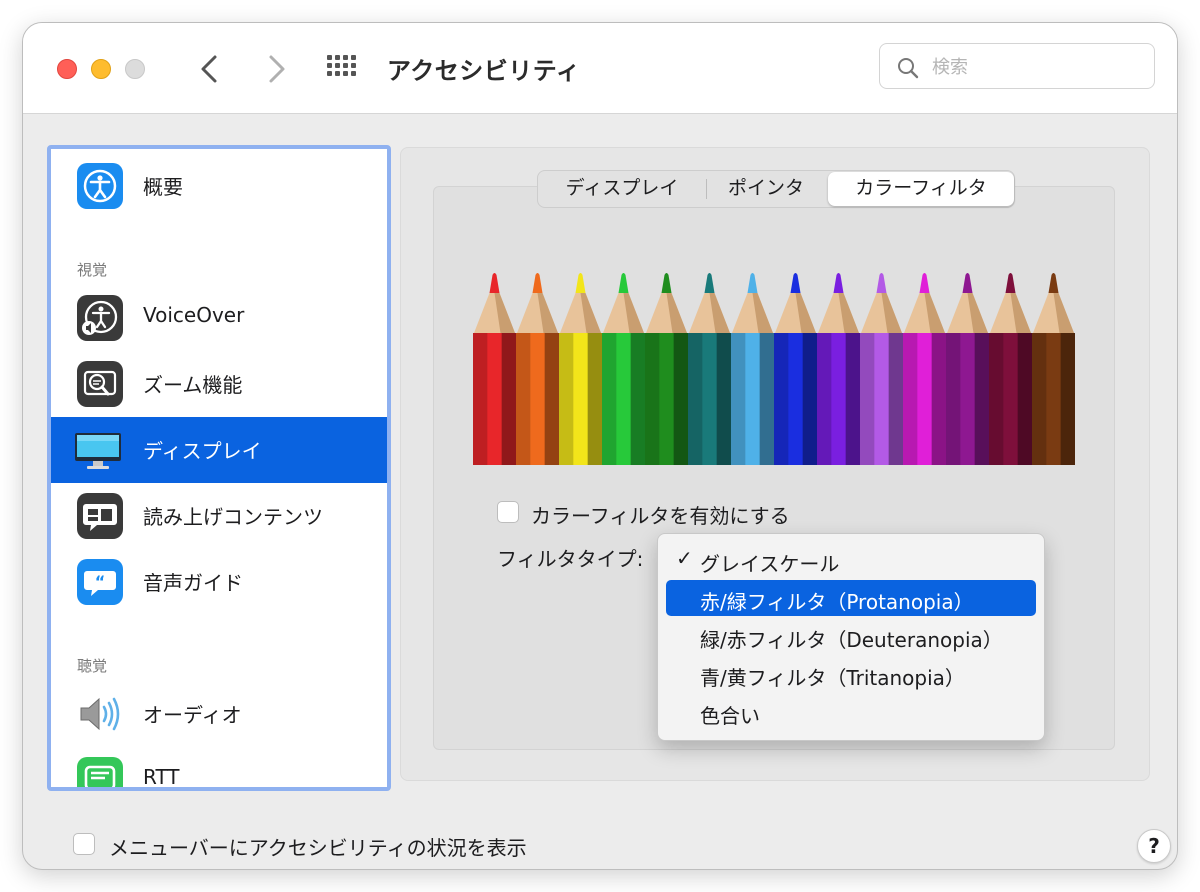 The image size is (1200, 892). Describe the element at coordinates (318, 848) in the screenshot. I see `menubar-status-label: メニューバーにアクセシビリティの状況を表示` at that location.